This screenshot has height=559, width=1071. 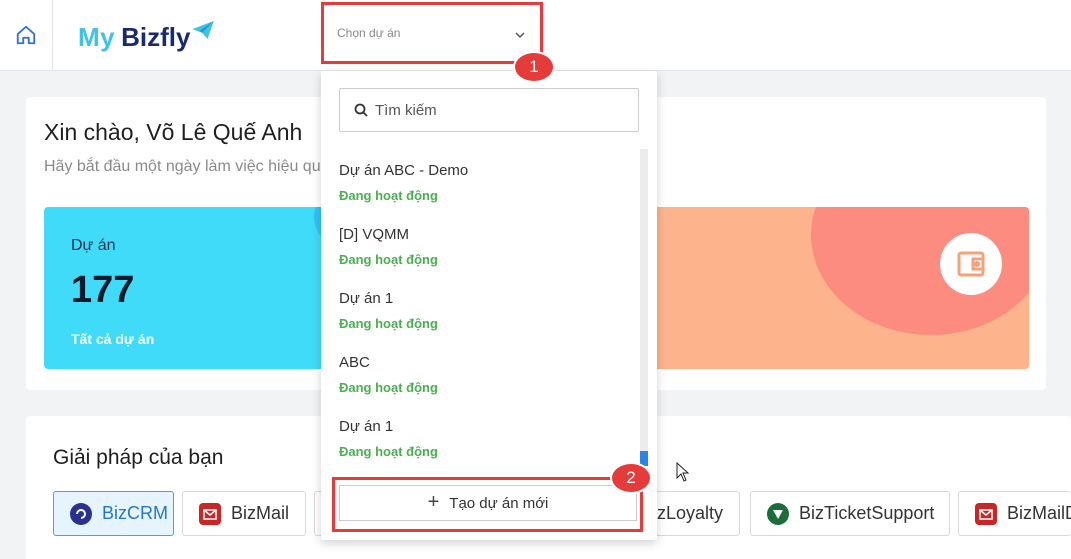 What do you see at coordinates (842, 288) in the screenshot?
I see `wallet-stat-card` at bounding box center [842, 288].